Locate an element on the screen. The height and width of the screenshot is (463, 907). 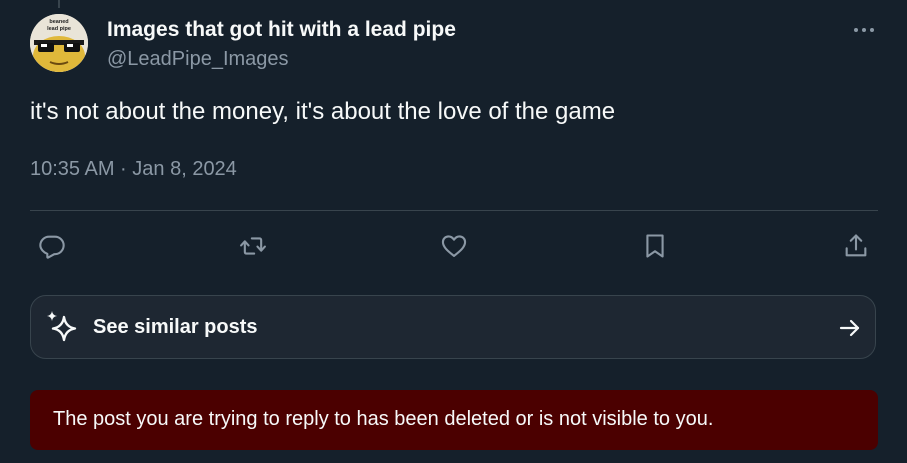
share-button is located at coordinates (856, 246).